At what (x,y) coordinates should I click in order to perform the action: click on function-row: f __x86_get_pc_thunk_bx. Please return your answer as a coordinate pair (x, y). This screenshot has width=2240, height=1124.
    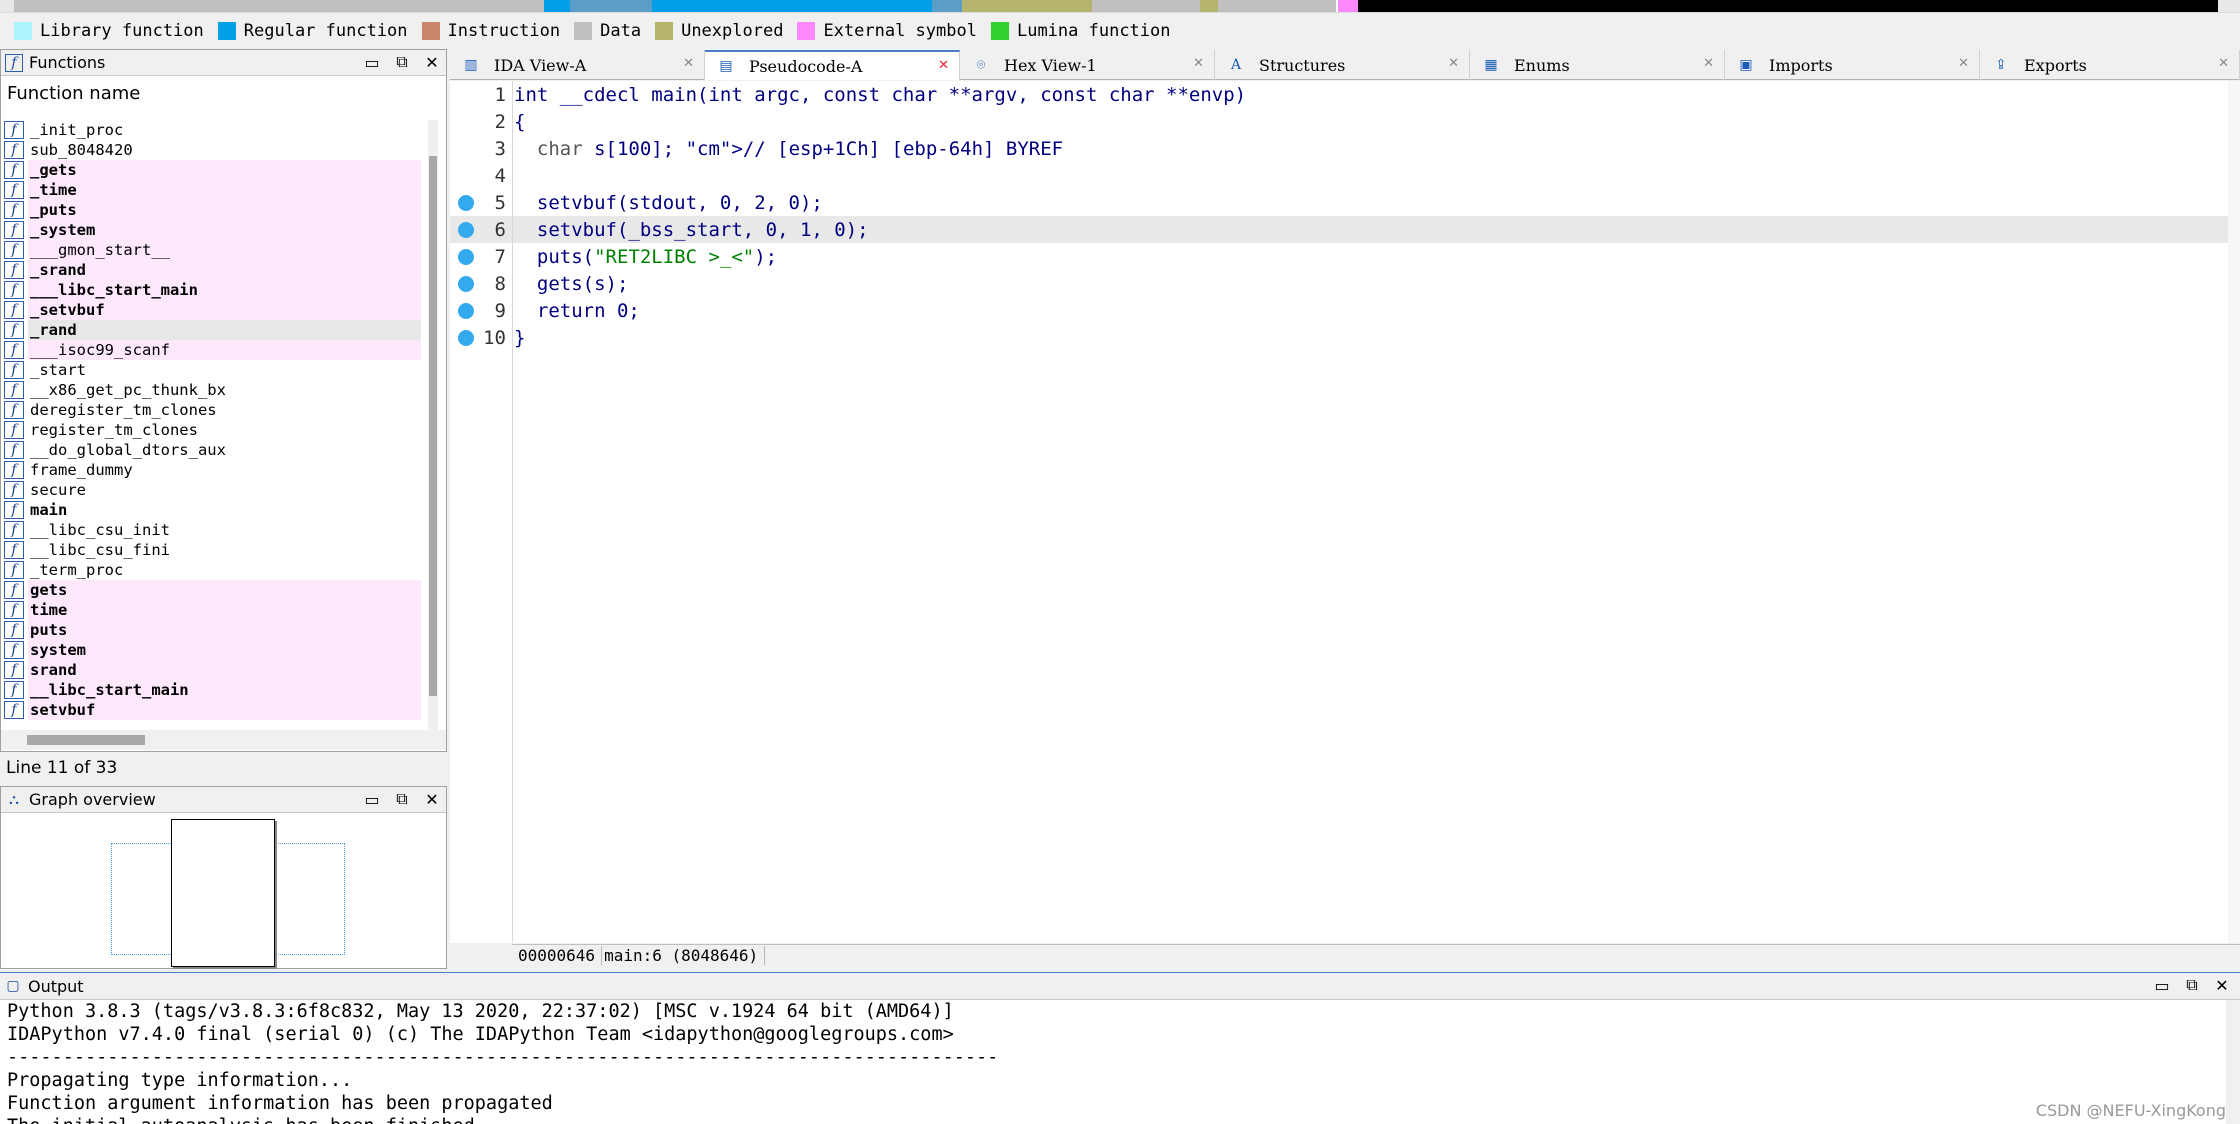
    Looking at the image, I should click on (211, 390).